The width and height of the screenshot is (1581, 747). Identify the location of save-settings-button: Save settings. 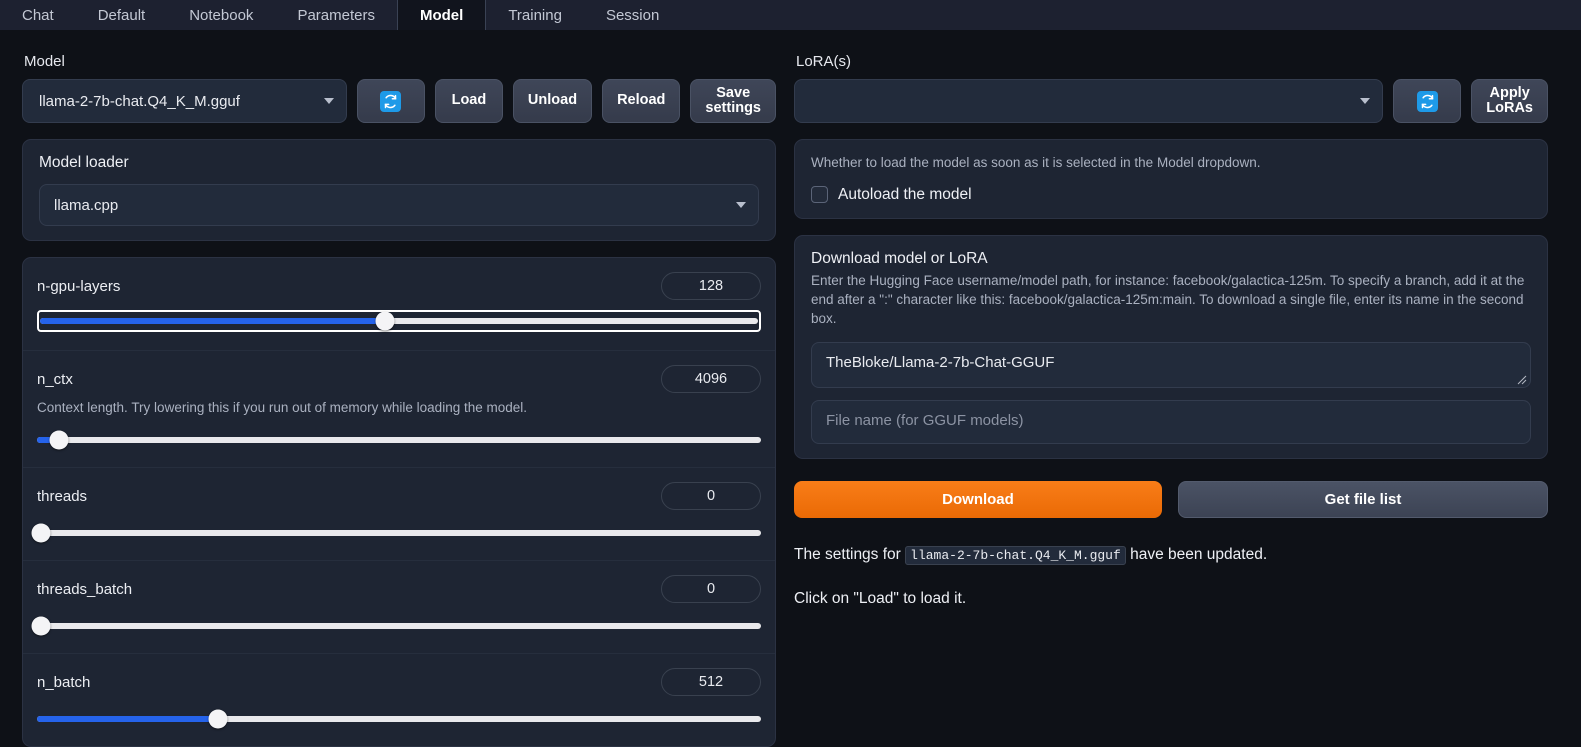
(733, 101).